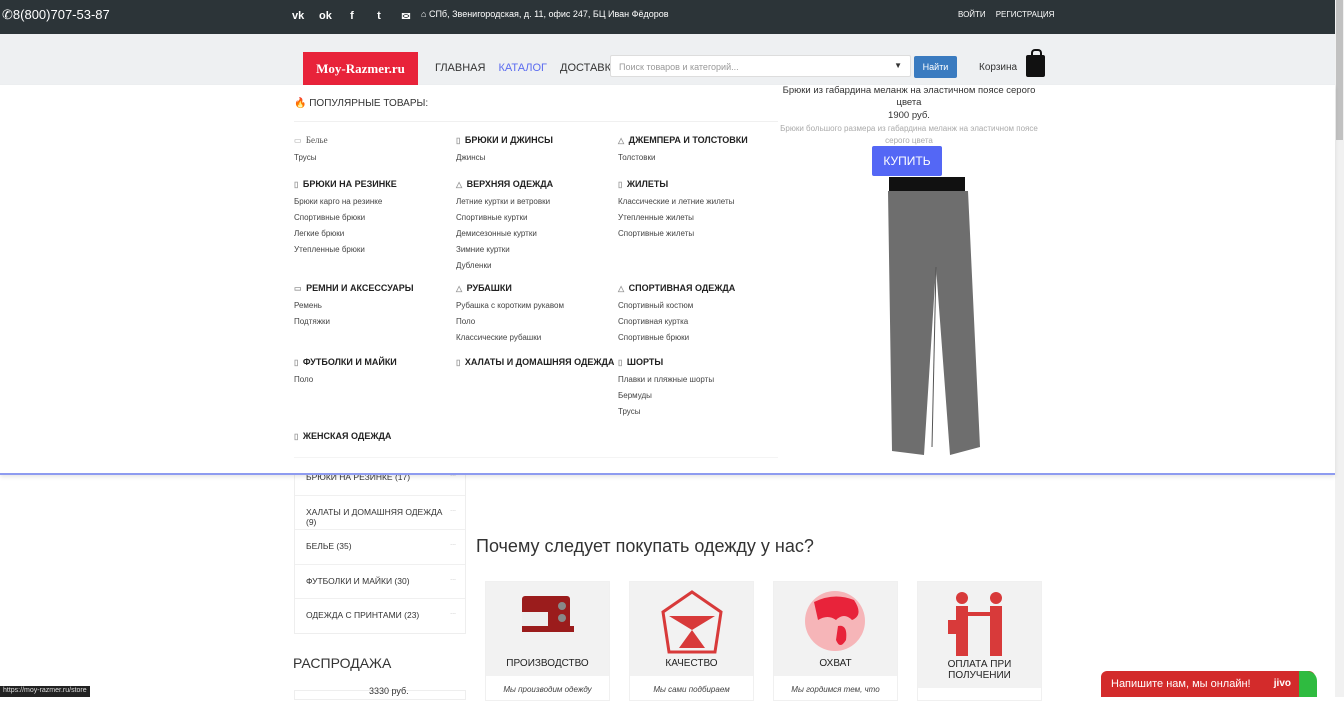  What do you see at coordinates (536, 249) in the screenshot?
I see `menu-item: Зимние куртки` at bounding box center [536, 249].